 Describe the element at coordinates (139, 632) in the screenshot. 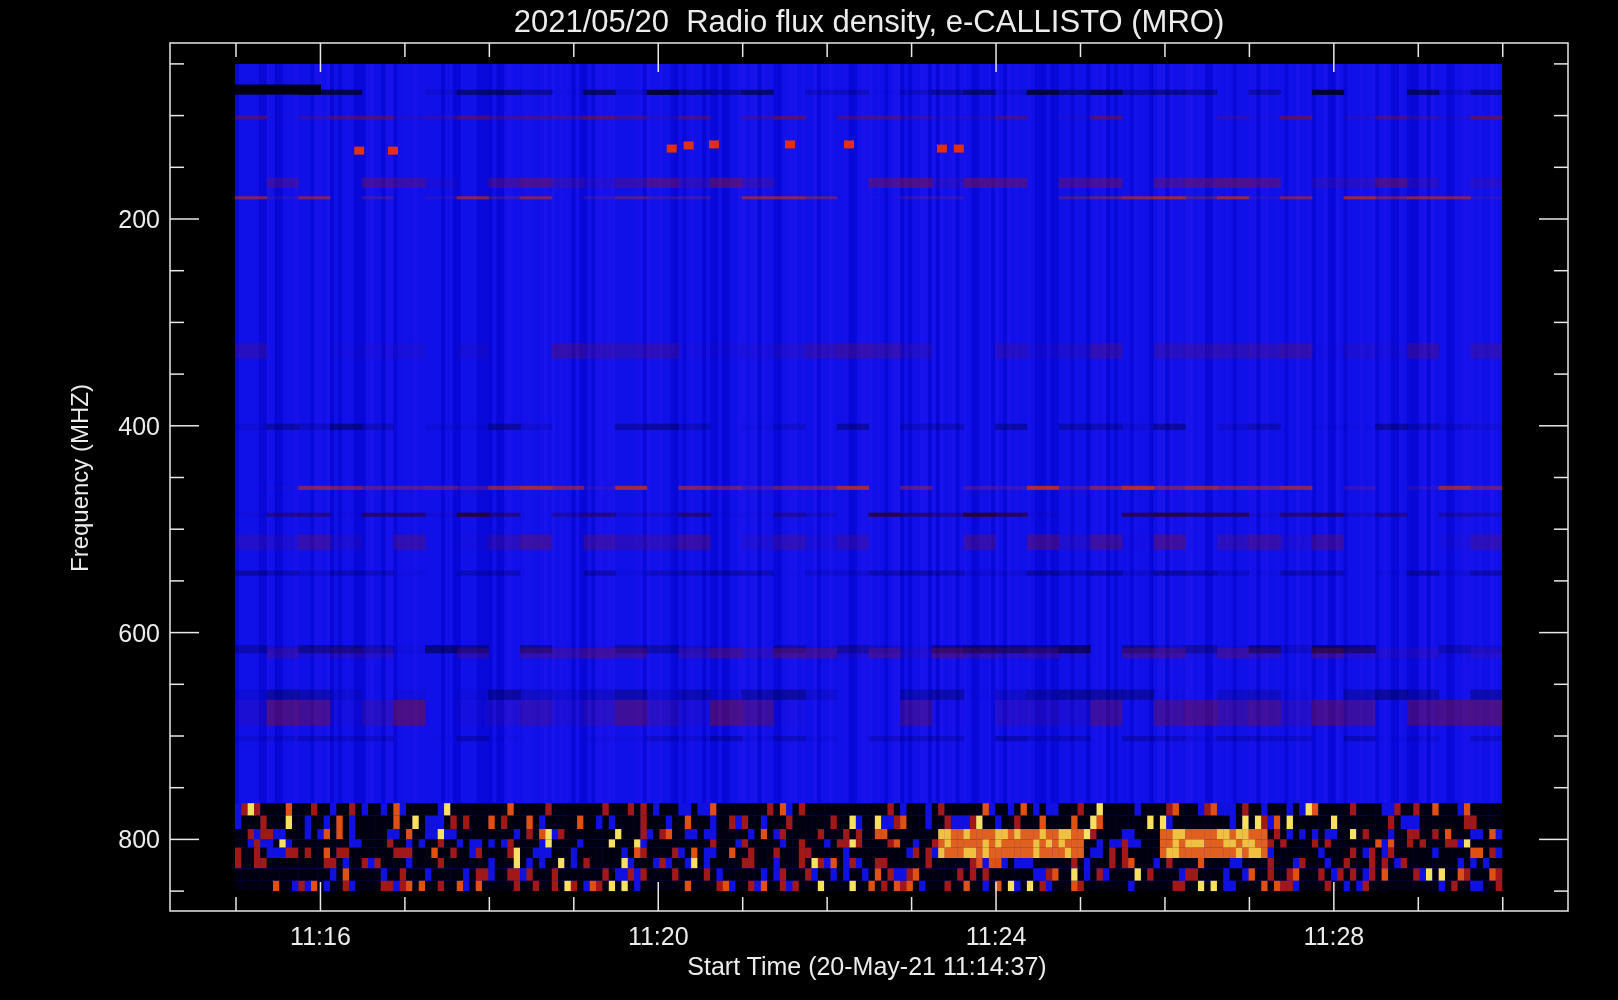

I see `tick-label: 600` at that location.